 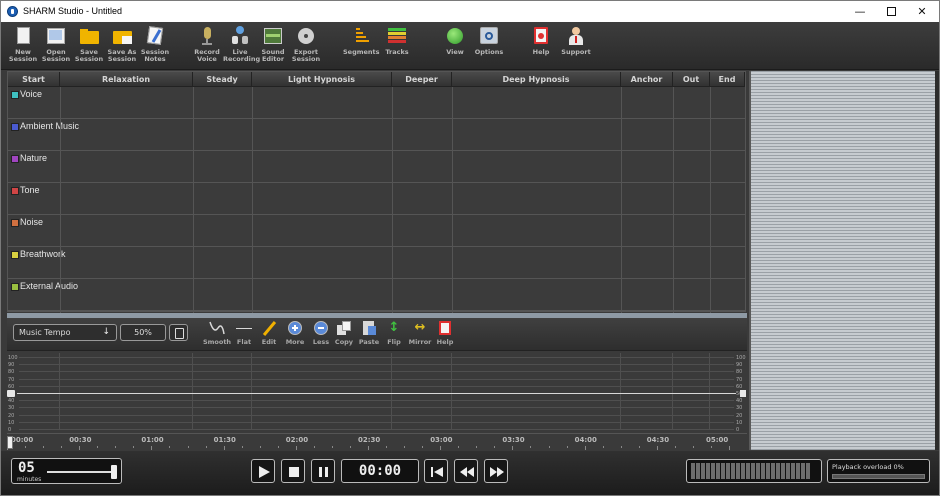 I want to click on help-button: Help, so click(x=541, y=46).